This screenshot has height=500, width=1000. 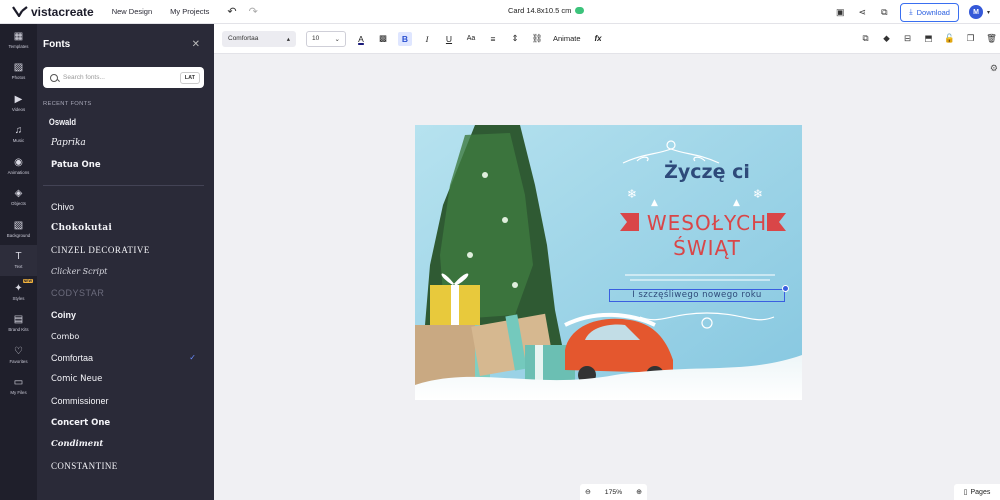 I want to click on rail-item-videos: ▶ Videos, so click(x=18, y=103).